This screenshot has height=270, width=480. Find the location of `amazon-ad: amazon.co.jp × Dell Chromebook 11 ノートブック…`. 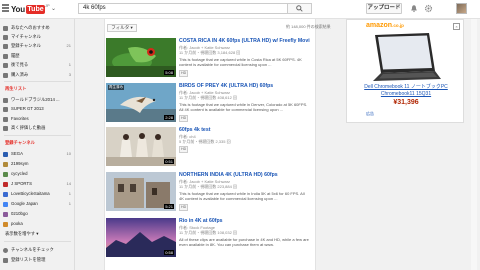

amazon-ad: amazon.co.jp × Dell Chromebook 11 ノートブック… is located at coordinates (405, 71).